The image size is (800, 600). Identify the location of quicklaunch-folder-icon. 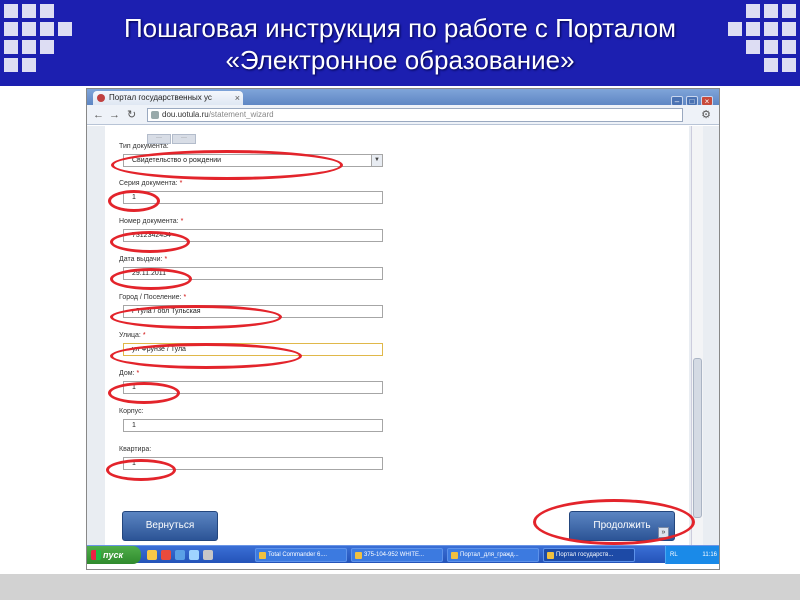
(152, 555).